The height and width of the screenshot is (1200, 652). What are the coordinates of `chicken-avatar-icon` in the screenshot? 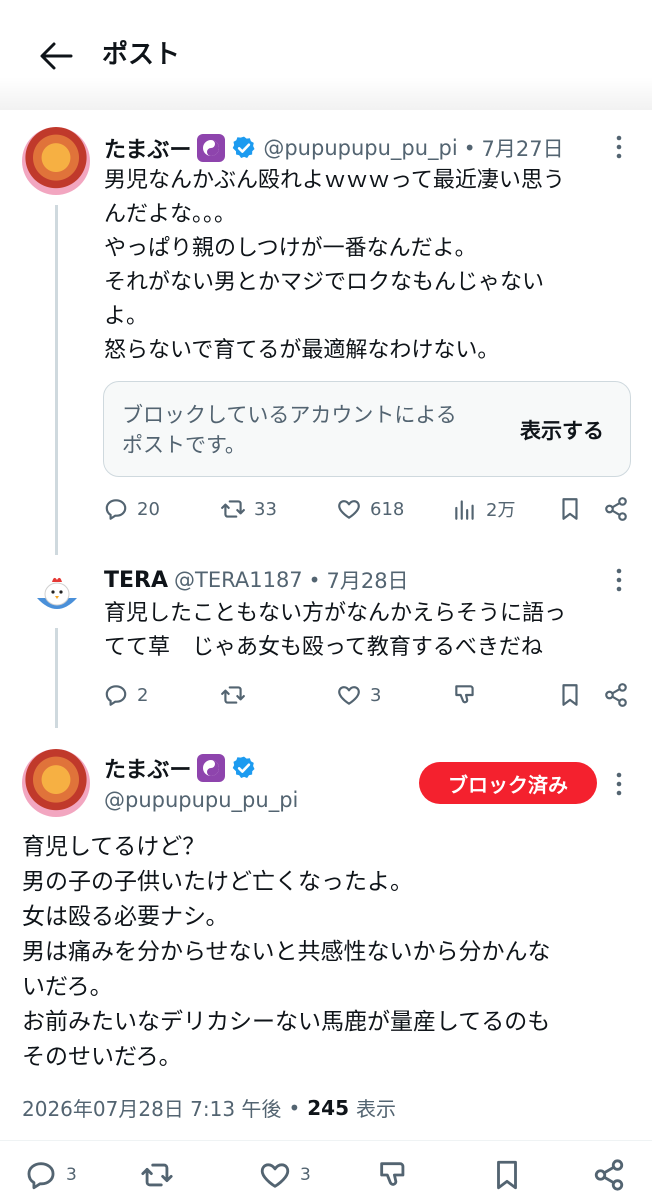 It's located at (57, 593).